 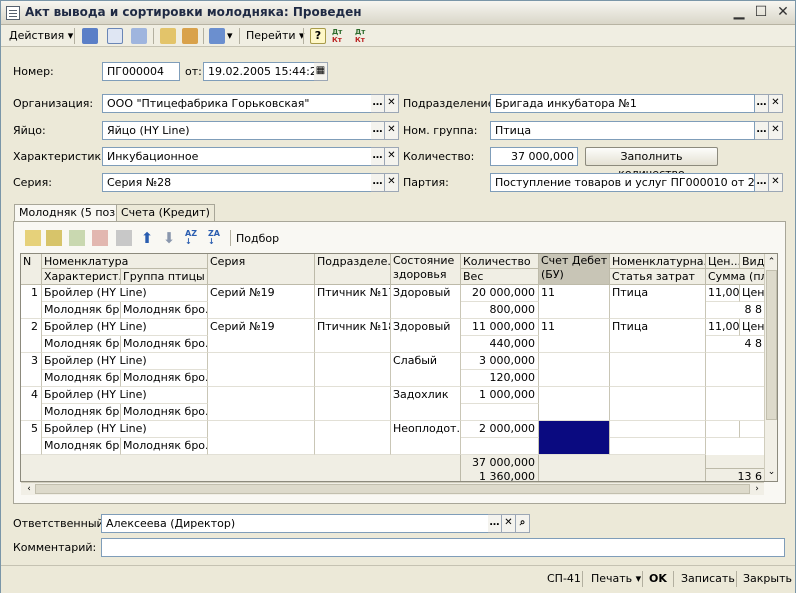 What do you see at coordinates (443, 547) in the screenshot?
I see `comment-field` at bounding box center [443, 547].